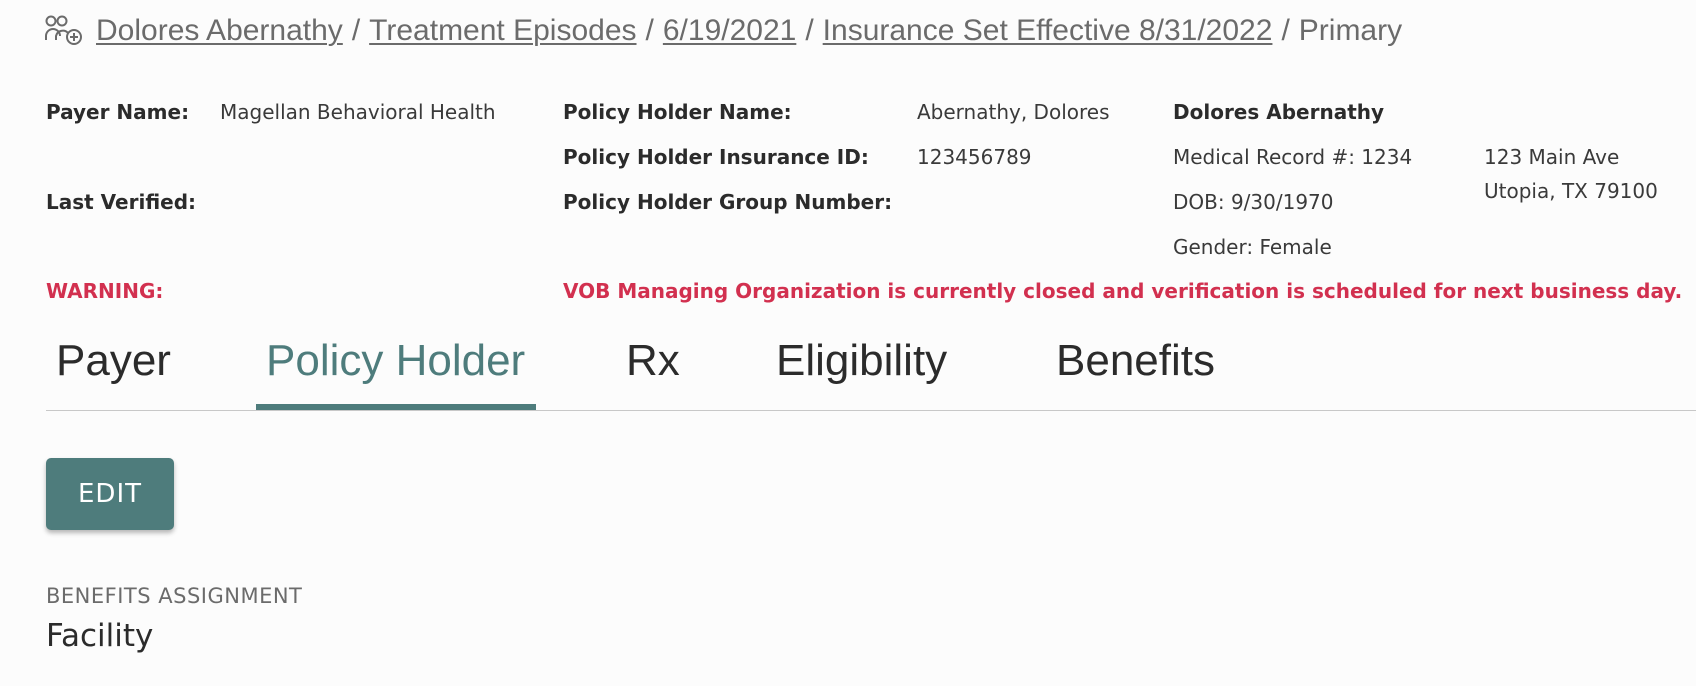 This screenshot has height=686, width=1696. Describe the element at coordinates (728, 202) in the screenshot. I see `policy-holder-group-number-label: Policy Holder Group Number:` at that location.